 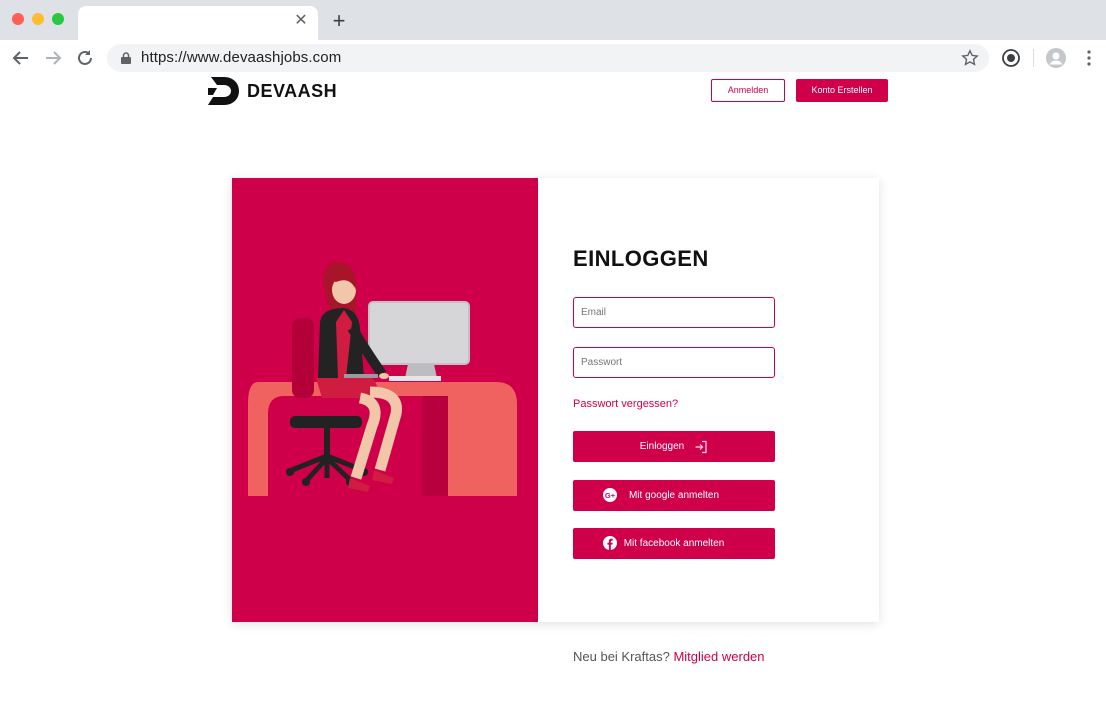 I want to click on email-field, so click(x=674, y=312).